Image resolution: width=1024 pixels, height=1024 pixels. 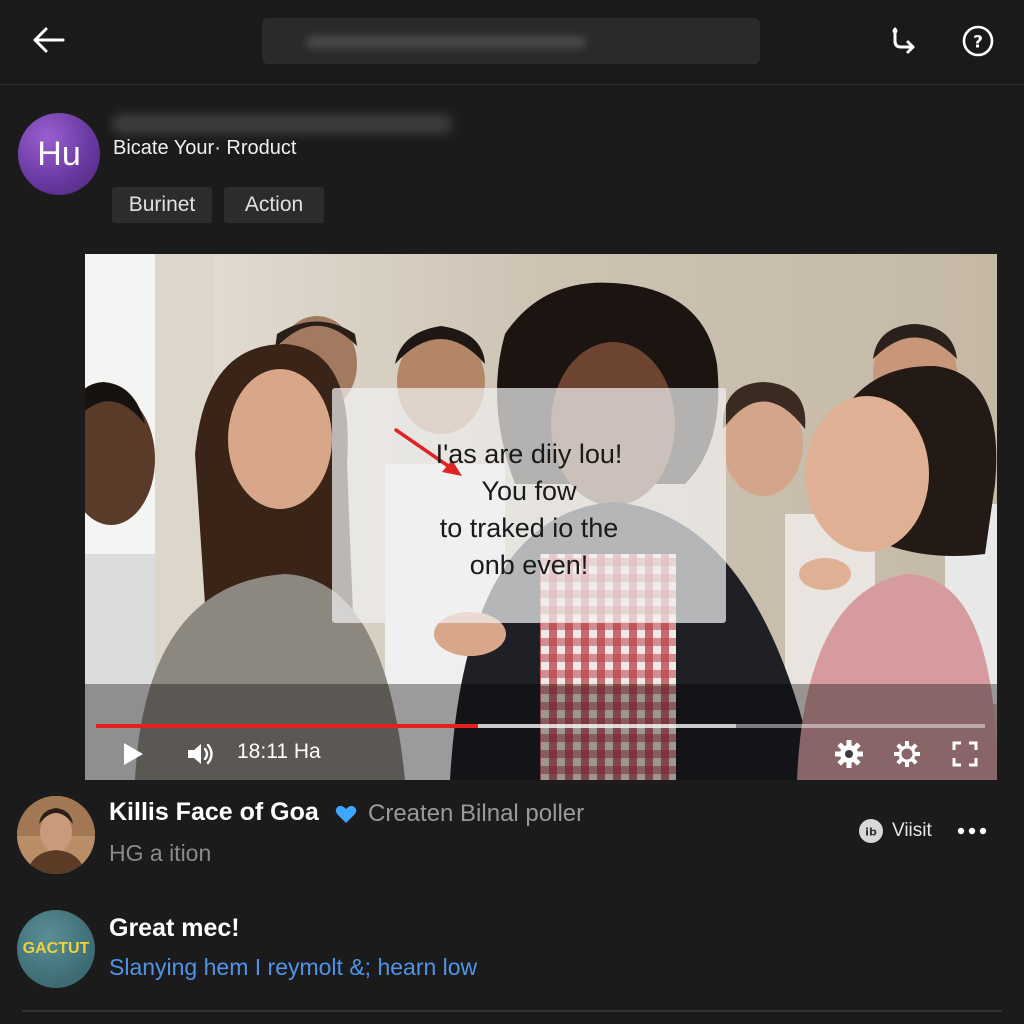 I want to click on gear-icon, so click(x=907, y=754).